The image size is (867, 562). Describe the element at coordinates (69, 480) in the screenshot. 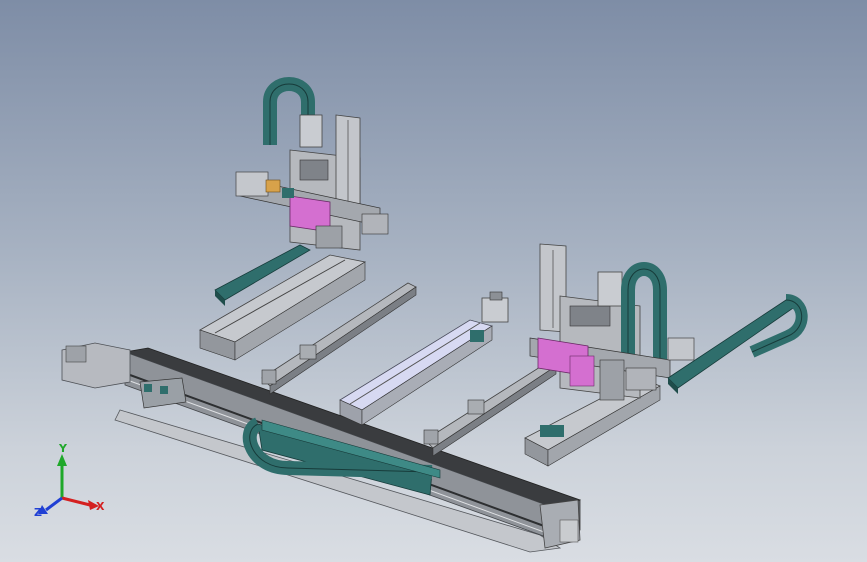

I see `coordinate-triad: Y X Z` at that location.